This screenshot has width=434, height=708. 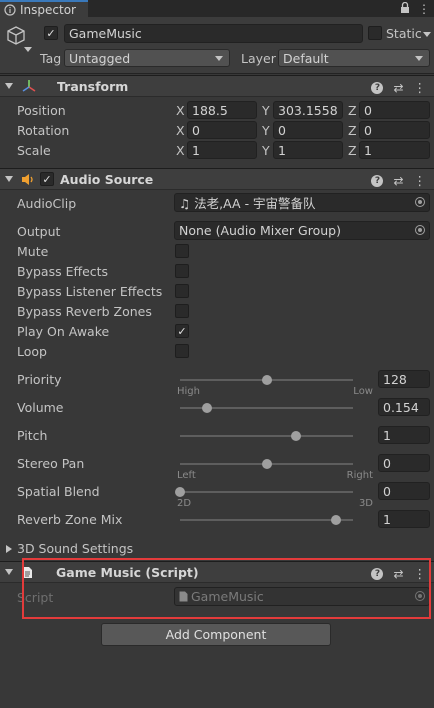 What do you see at coordinates (266, 436) in the screenshot?
I see `pitch-slider-track` at bounding box center [266, 436].